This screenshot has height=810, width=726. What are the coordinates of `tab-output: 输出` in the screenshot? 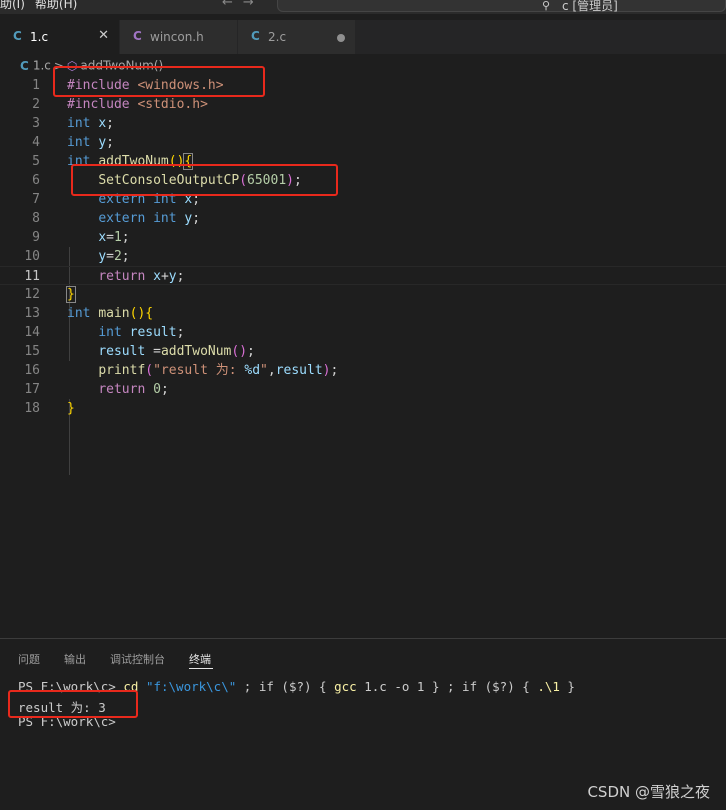 It's located at (75, 659).